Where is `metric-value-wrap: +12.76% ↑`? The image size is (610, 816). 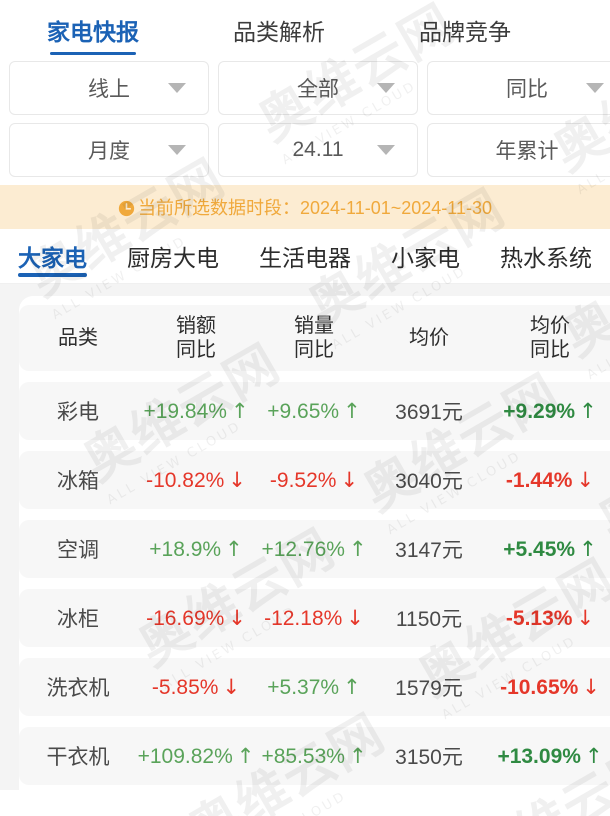 metric-value-wrap: +12.76% ↑ is located at coordinates (313, 549).